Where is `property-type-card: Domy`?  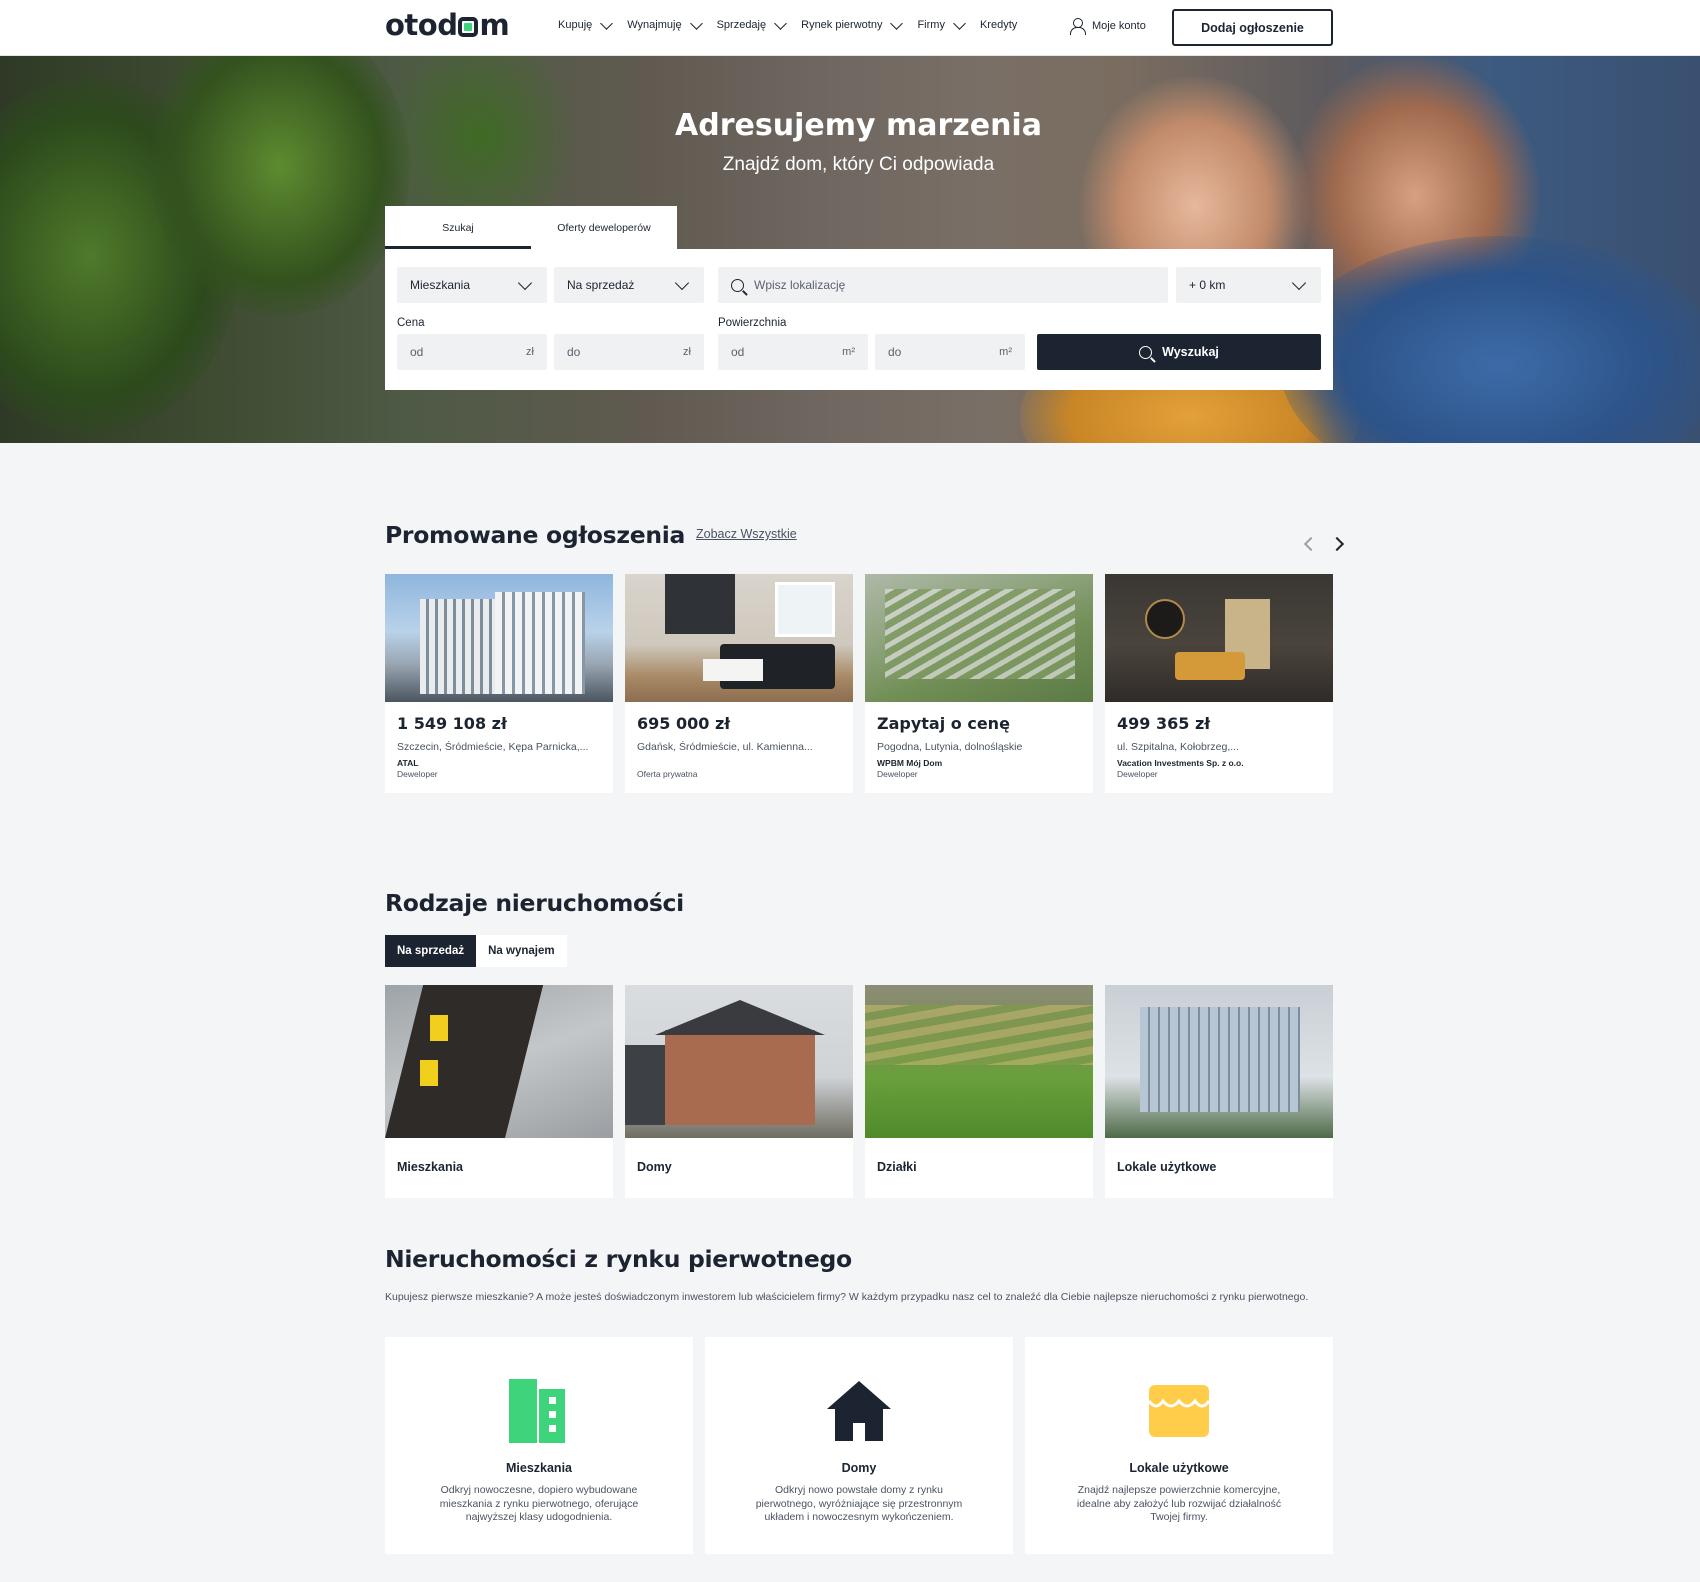
property-type-card: Domy is located at coordinates (739, 1091).